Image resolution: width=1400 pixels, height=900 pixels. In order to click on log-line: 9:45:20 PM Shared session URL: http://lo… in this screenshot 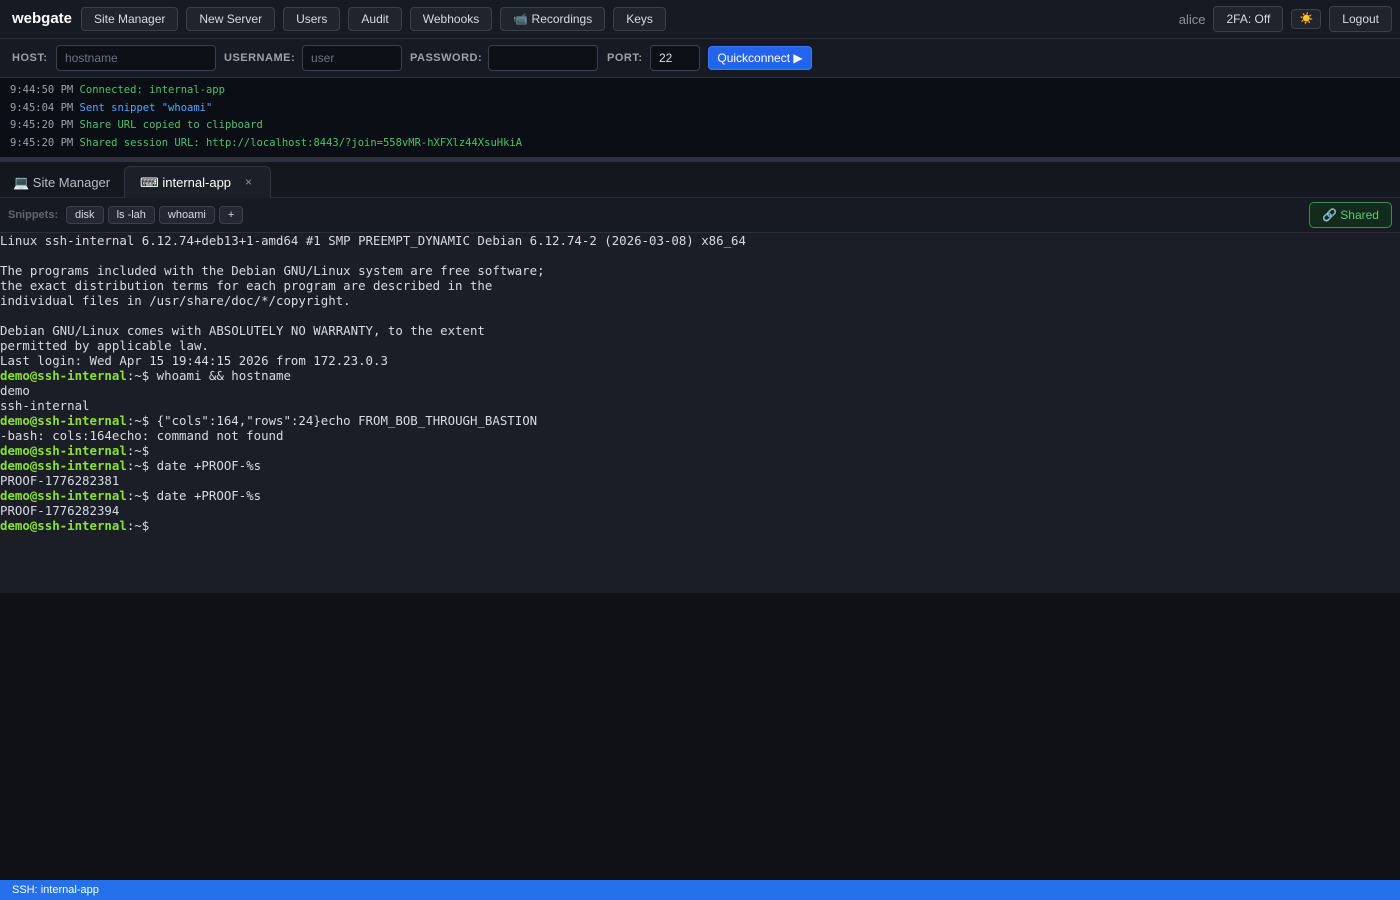, I will do `click(266, 143)`.